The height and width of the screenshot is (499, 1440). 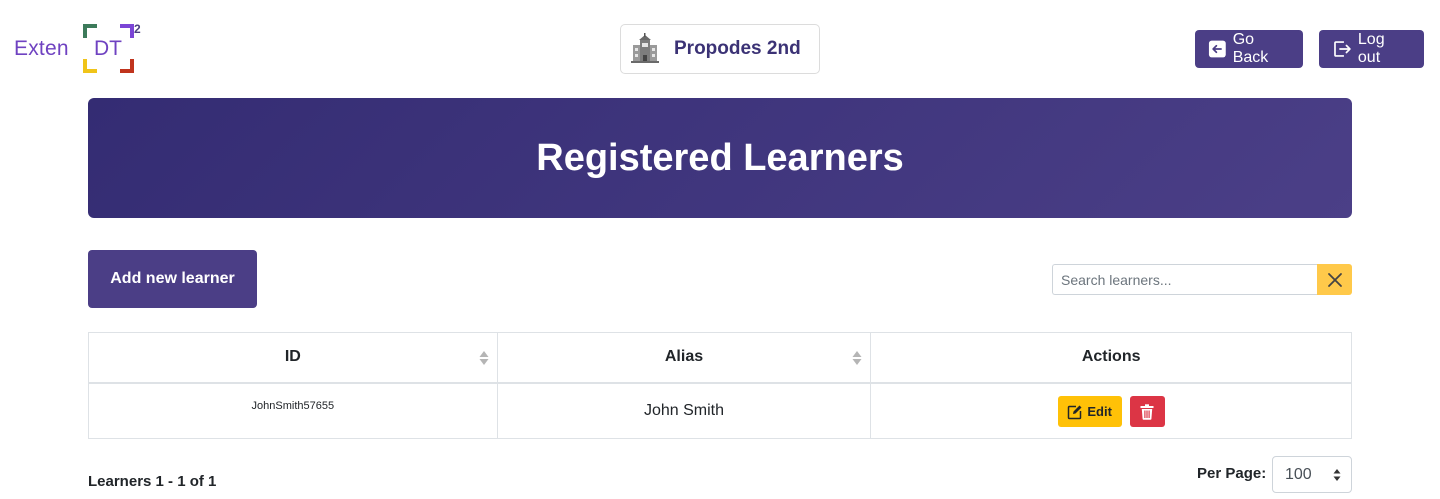 What do you see at coordinates (737, 48) in the screenshot?
I see `school-name: Propodes 2nd` at bounding box center [737, 48].